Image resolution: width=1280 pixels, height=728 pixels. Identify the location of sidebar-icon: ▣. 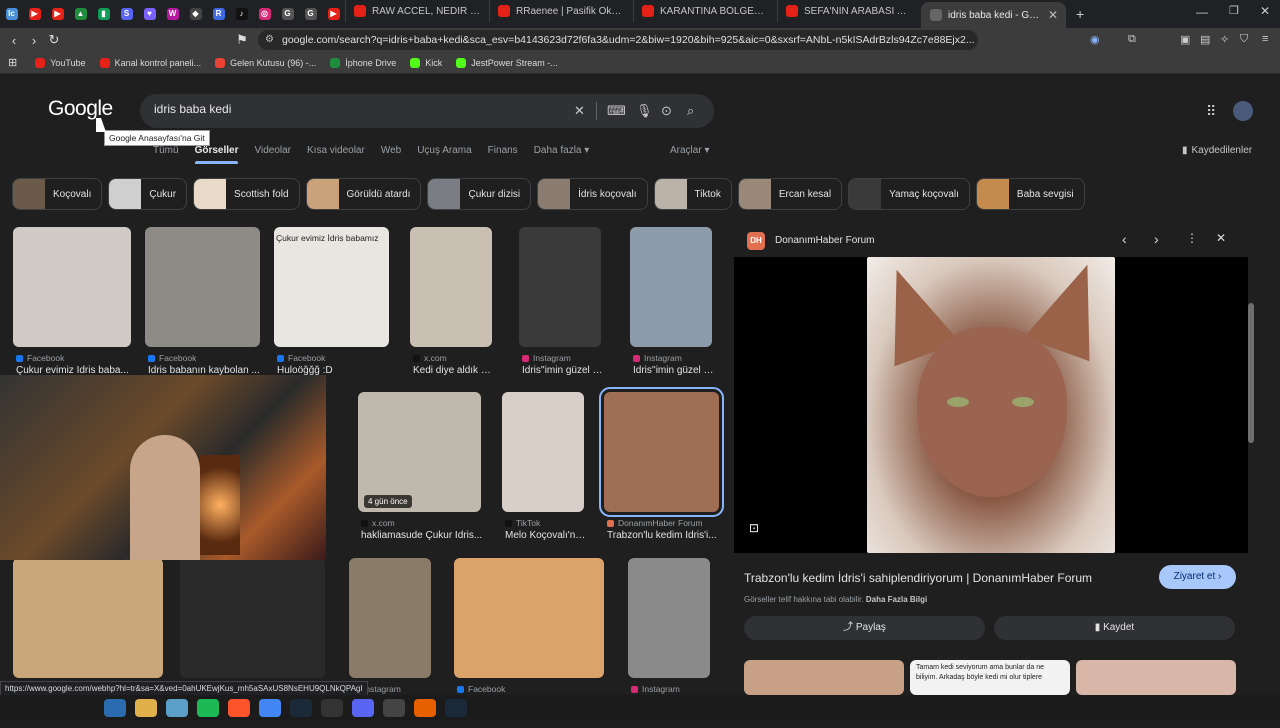
(1185, 39).